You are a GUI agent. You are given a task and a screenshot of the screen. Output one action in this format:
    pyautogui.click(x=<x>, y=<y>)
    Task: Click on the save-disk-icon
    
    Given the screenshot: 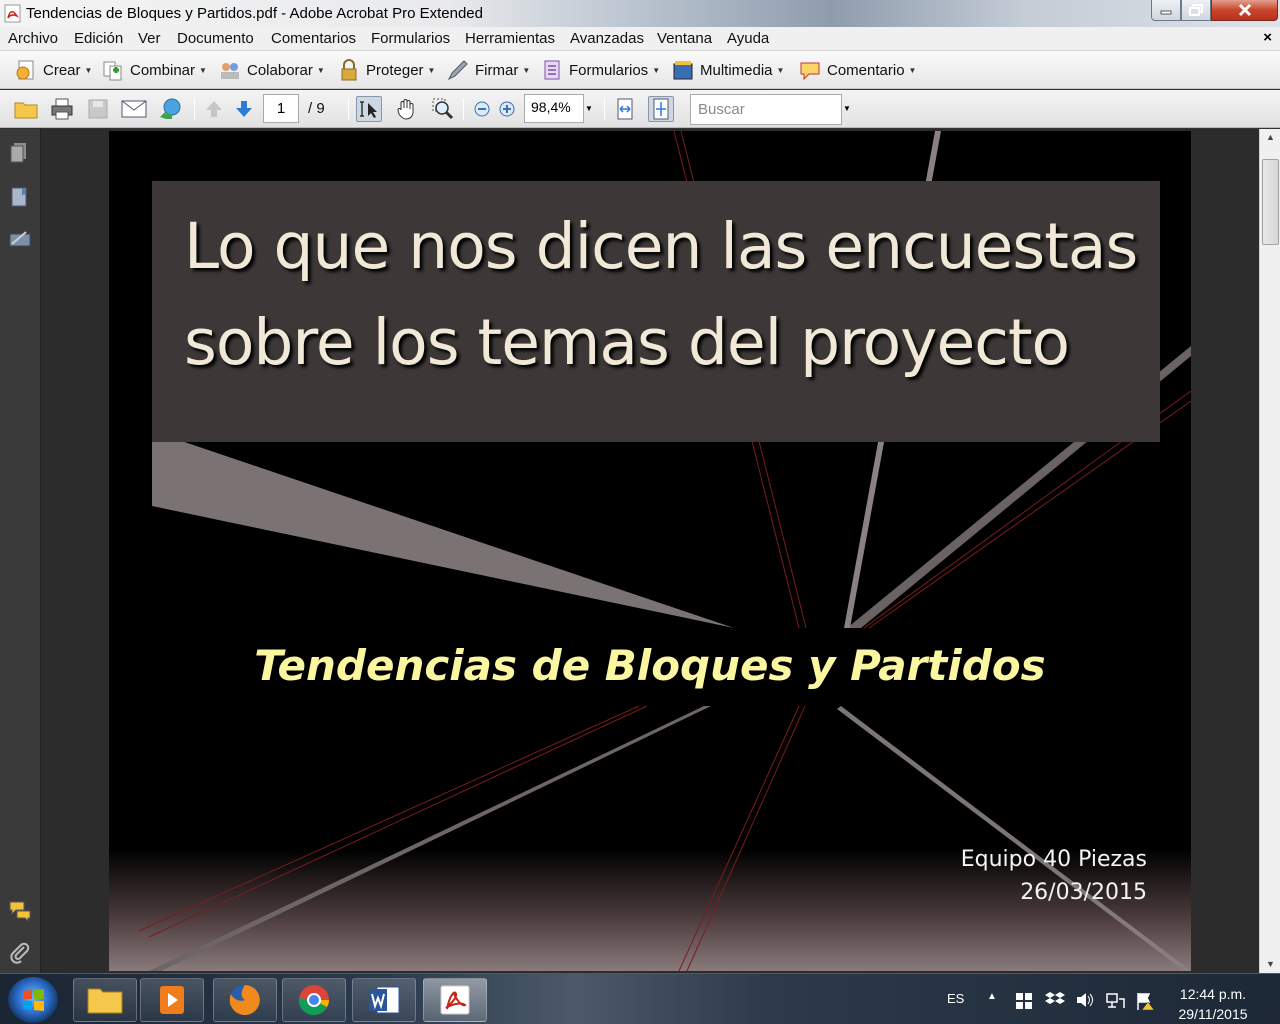 What is the action you would take?
    pyautogui.click(x=98, y=109)
    